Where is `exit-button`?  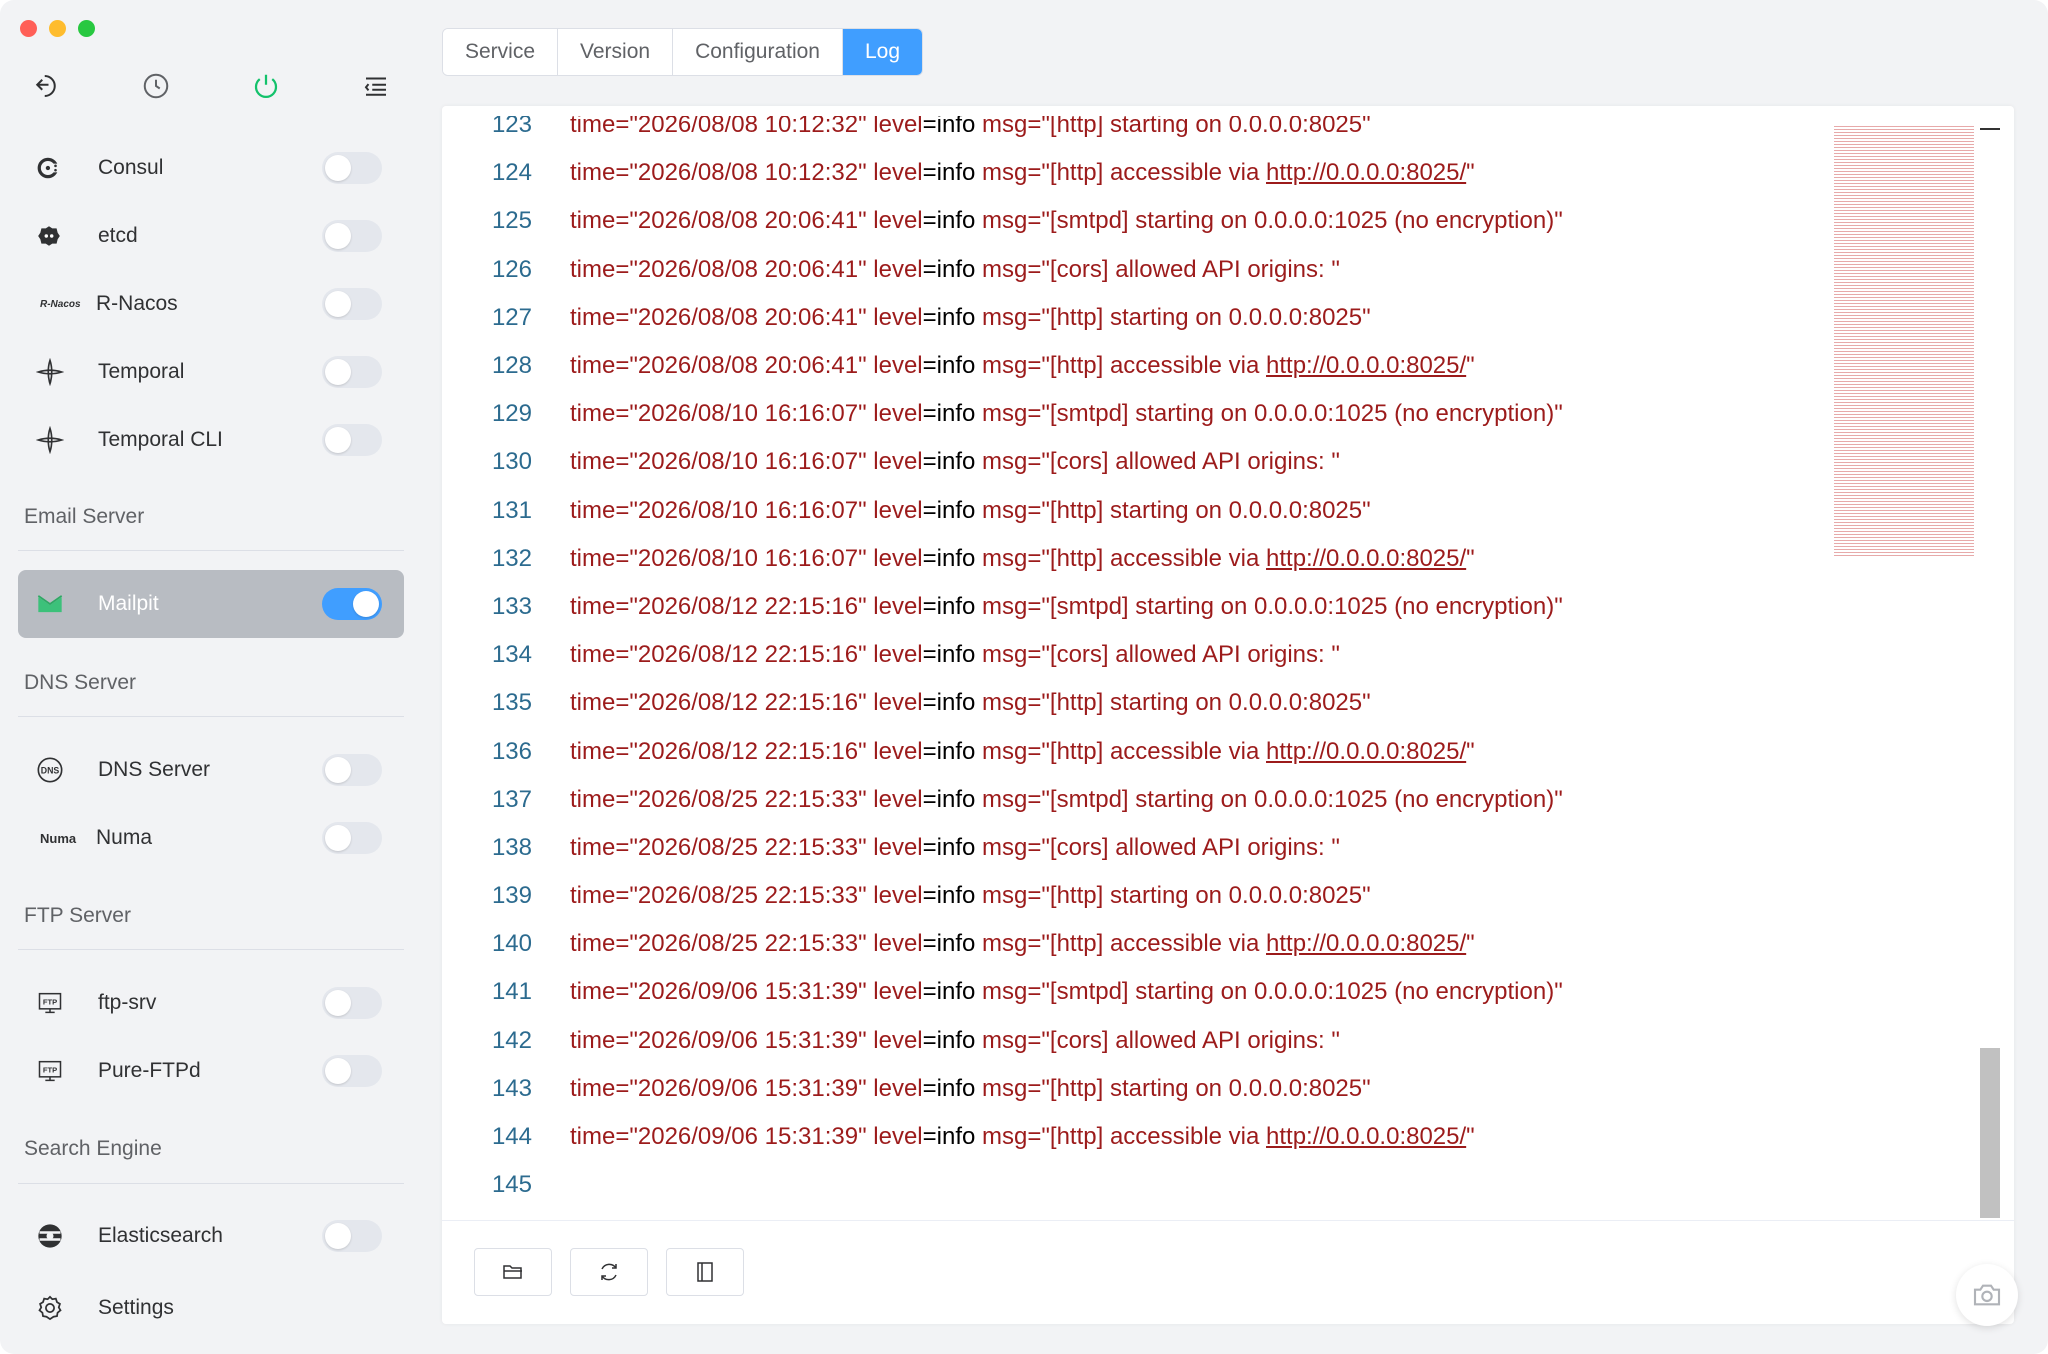 exit-button is located at coordinates (46, 86).